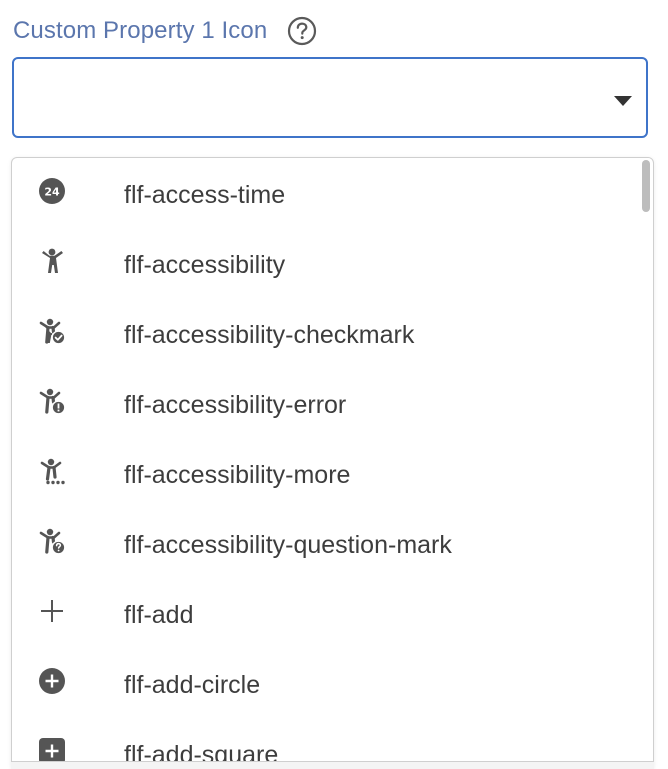 This screenshot has height=769, width=668. Describe the element at coordinates (205, 265) in the screenshot. I see `option-label: flf-accessibility` at that location.